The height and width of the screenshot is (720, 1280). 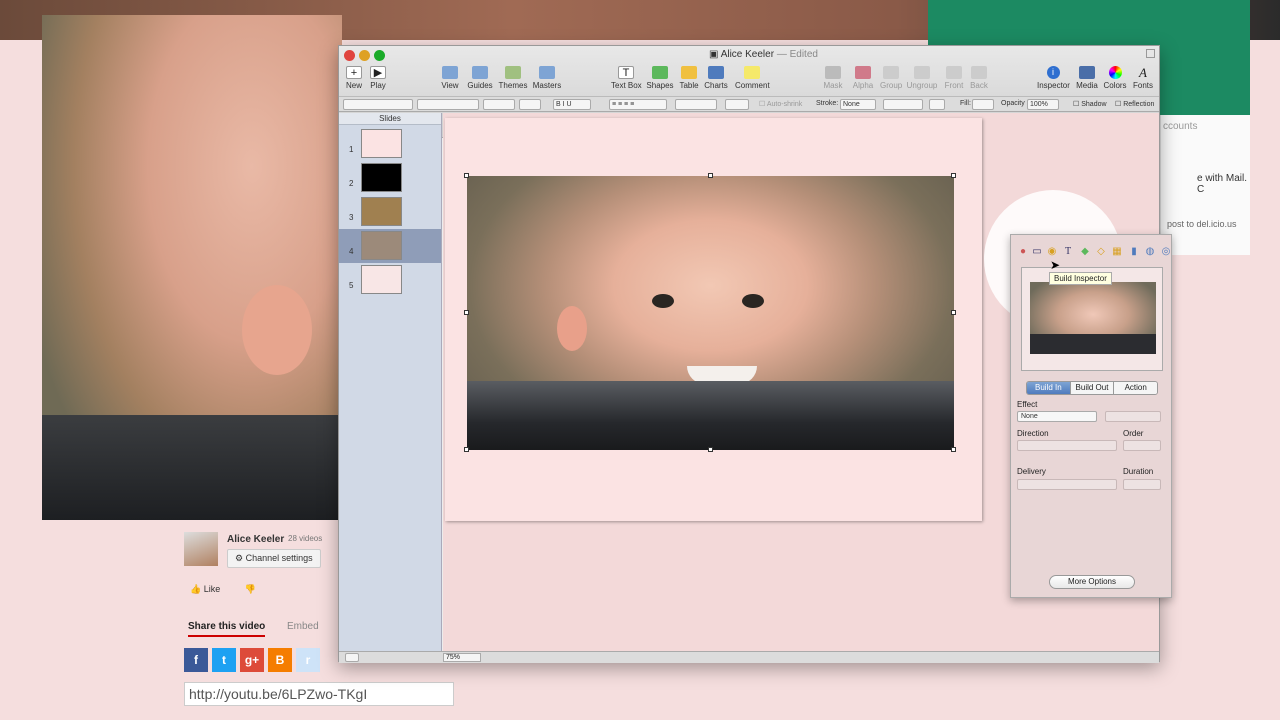 What do you see at coordinates (448, 104) in the screenshot?
I see `font-family-popup` at bounding box center [448, 104].